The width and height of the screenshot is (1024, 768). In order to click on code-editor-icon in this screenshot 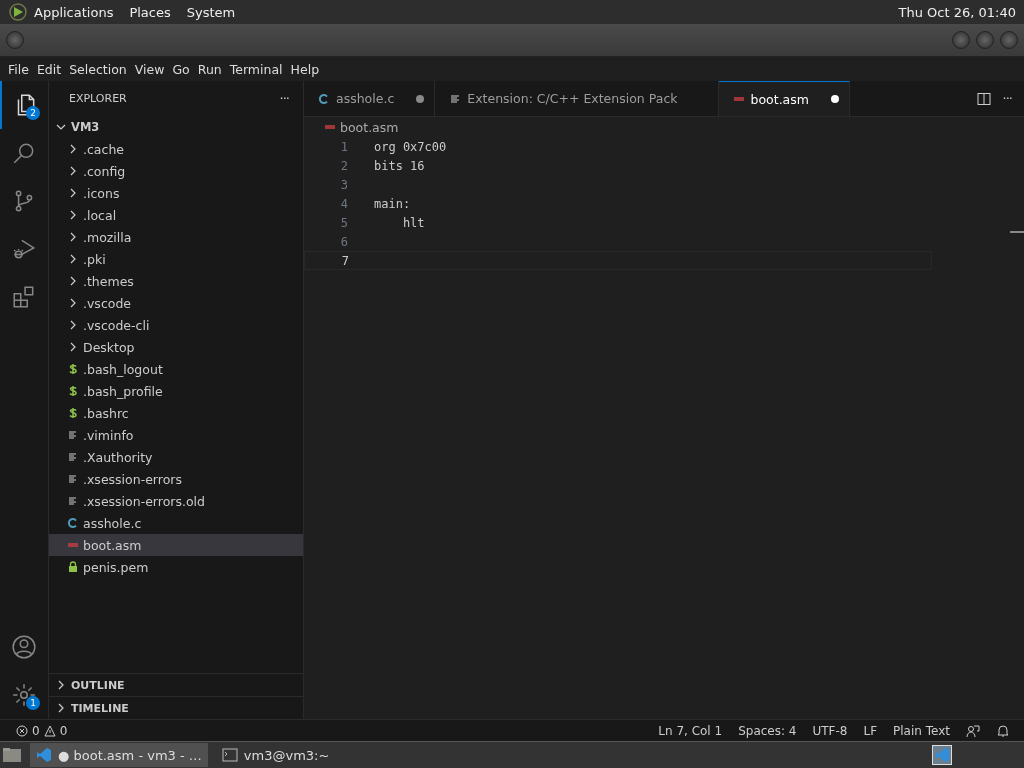, I will do `click(44, 755)`.